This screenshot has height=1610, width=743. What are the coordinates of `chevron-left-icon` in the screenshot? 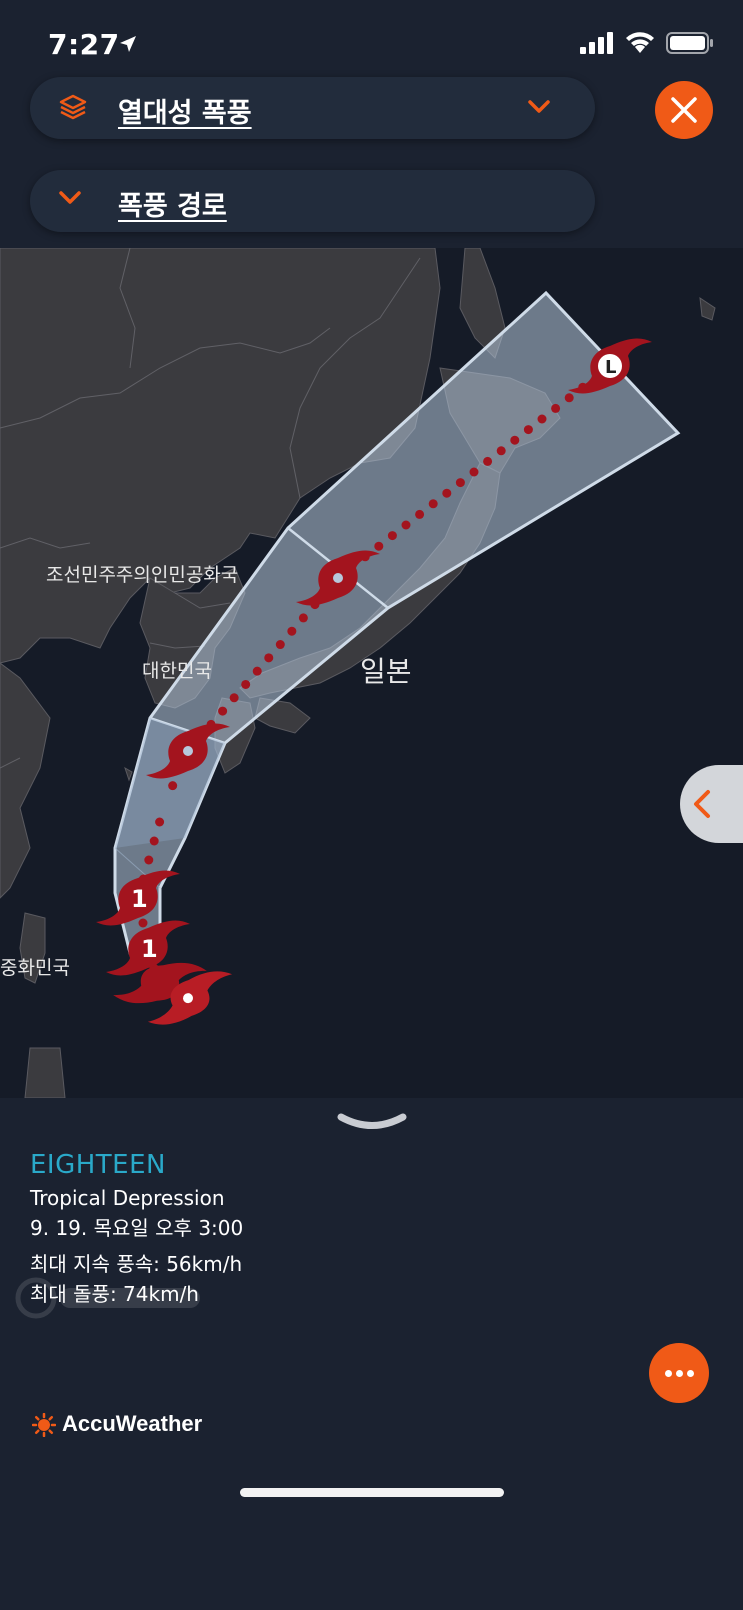 It's located at (702, 804).